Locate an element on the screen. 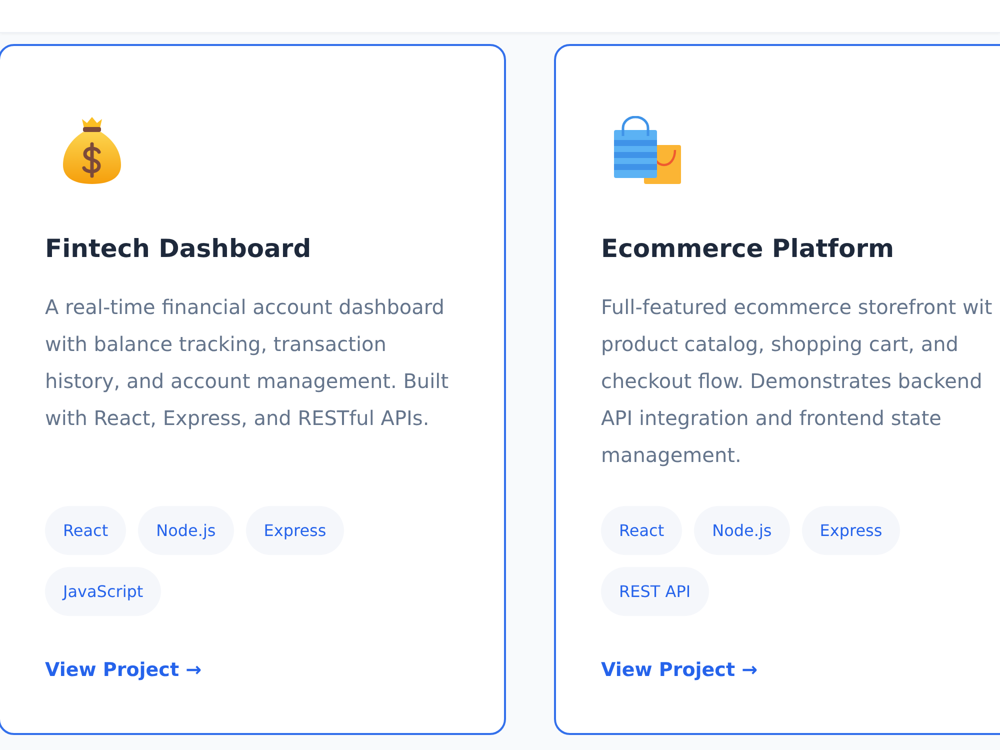 Image resolution: width=1000 pixels, height=750 pixels. project-title: Fintech Dashboard is located at coordinates (178, 249).